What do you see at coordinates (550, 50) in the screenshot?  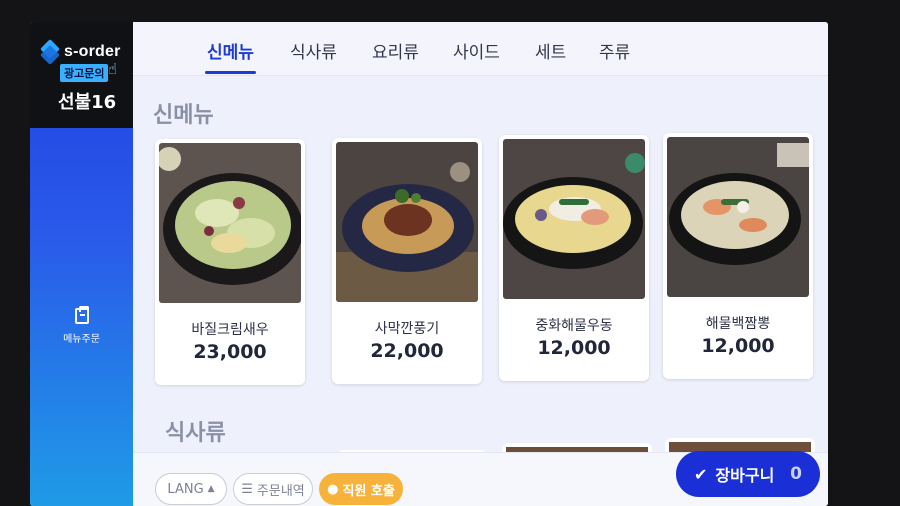 I see `tab-sets: 세트` at bounding box center [550, 50].